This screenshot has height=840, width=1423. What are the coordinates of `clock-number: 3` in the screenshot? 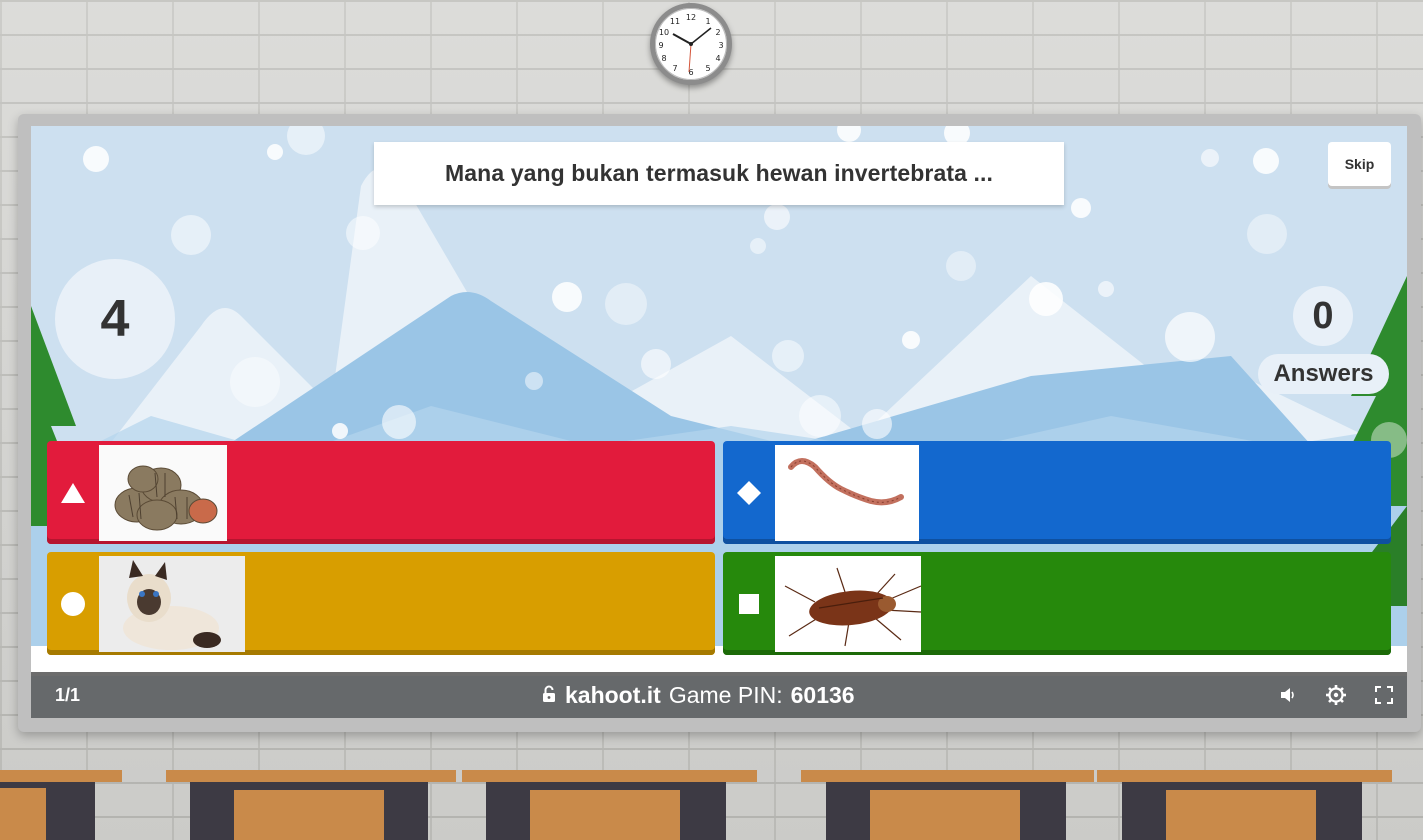 It's located at (720, 45).